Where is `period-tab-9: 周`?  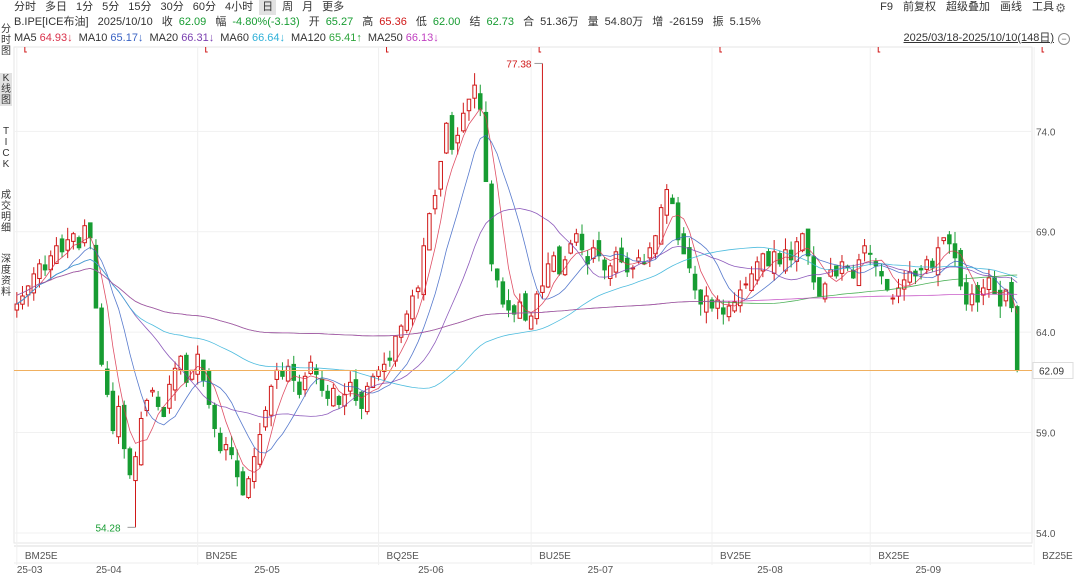 period-tab-9: 周 is located at coordinates (287, 7).